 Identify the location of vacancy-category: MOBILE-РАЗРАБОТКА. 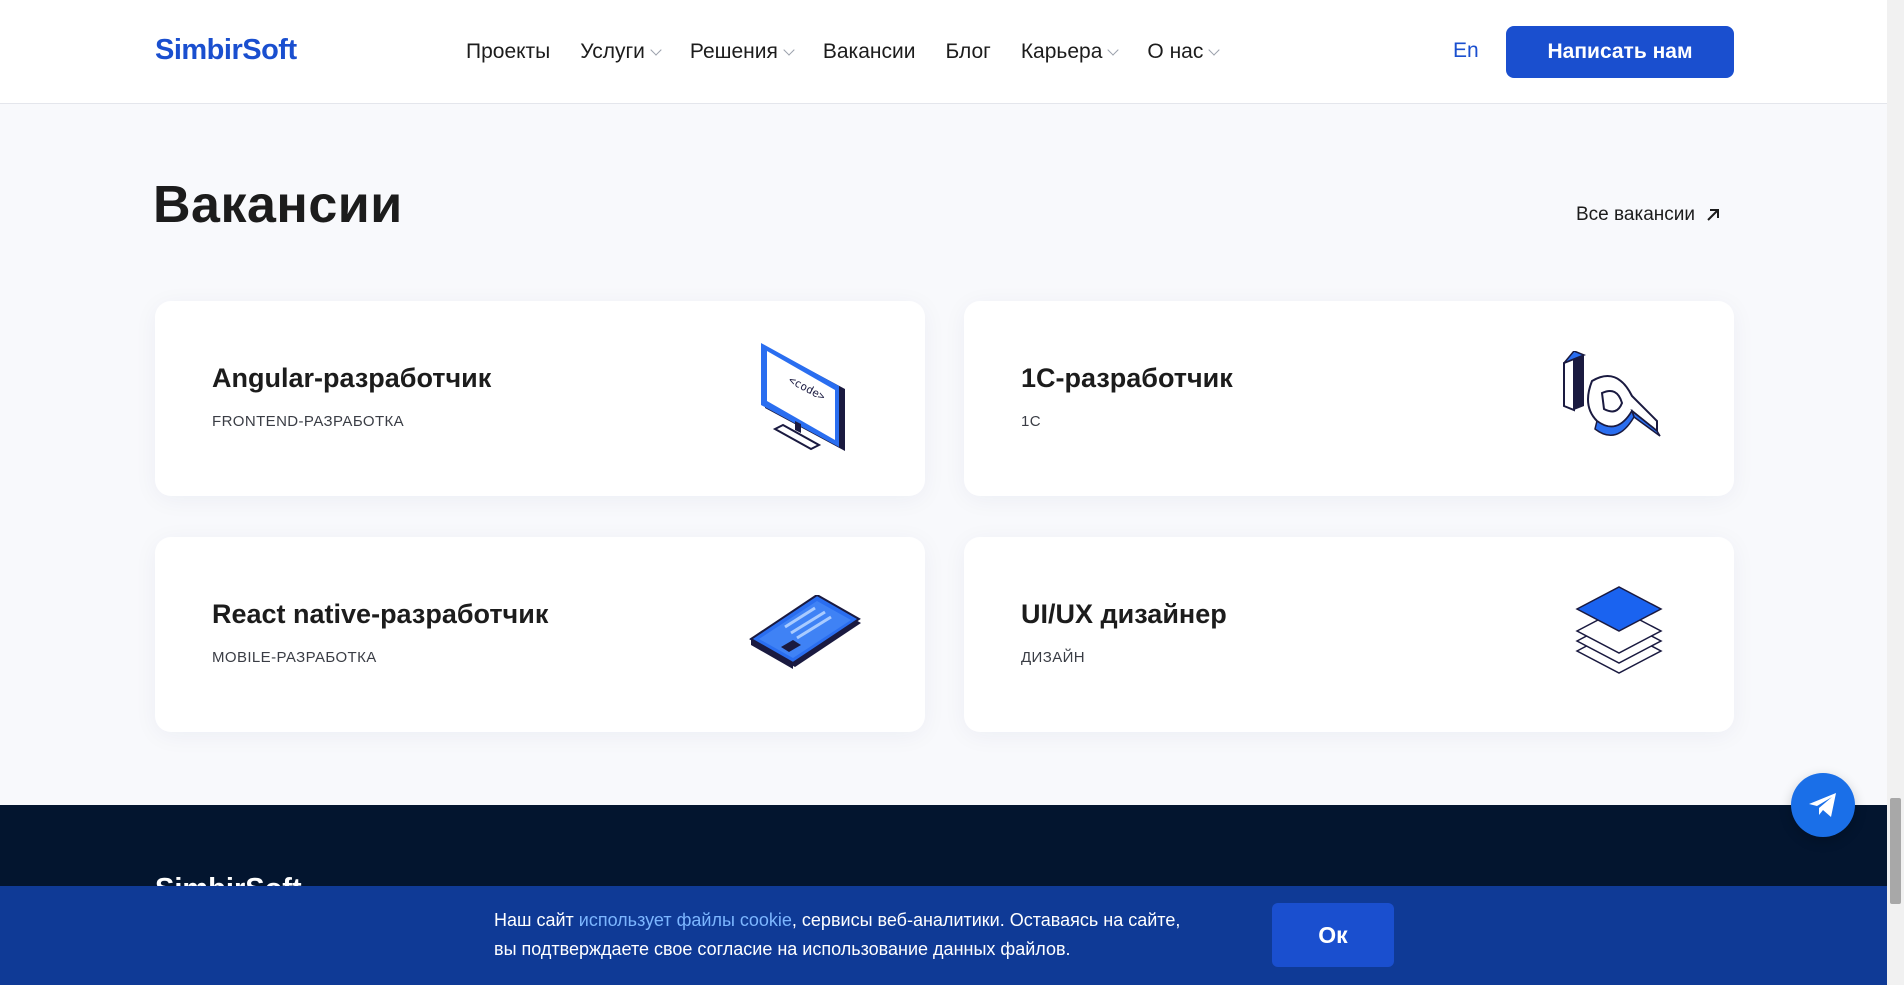
(294, 657).